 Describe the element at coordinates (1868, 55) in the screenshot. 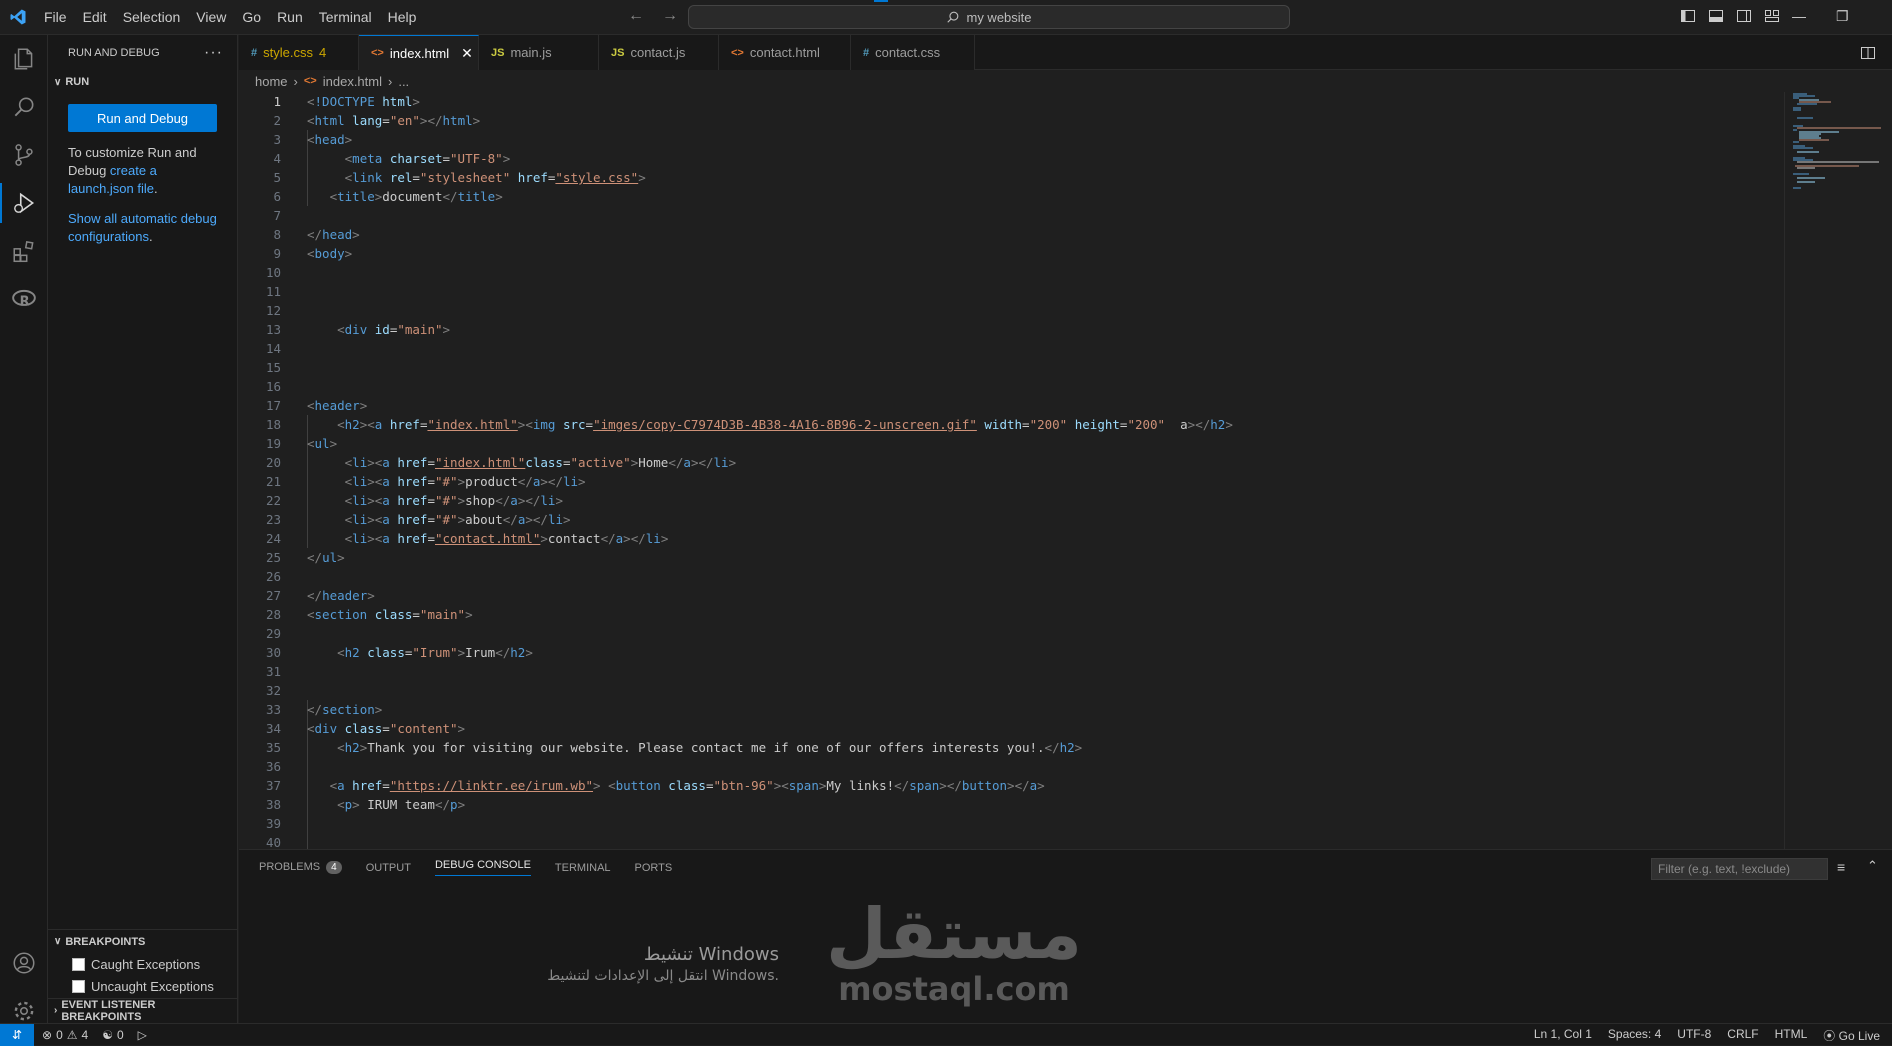

I see `split-editor-icon` at that location.